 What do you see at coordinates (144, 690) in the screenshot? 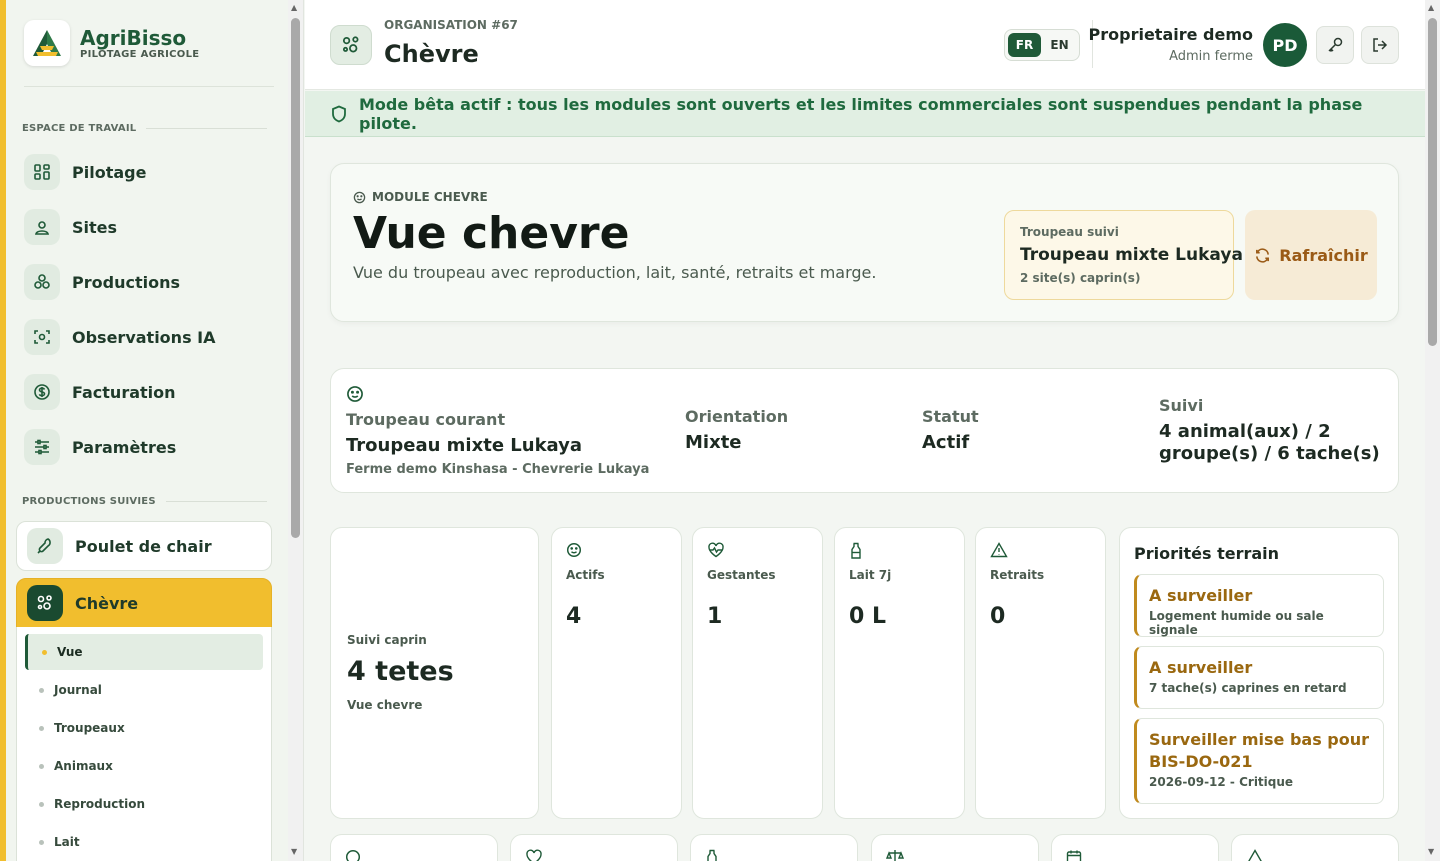
I see `submenu-item-journal: Journal` at bounding box center [144, 690].